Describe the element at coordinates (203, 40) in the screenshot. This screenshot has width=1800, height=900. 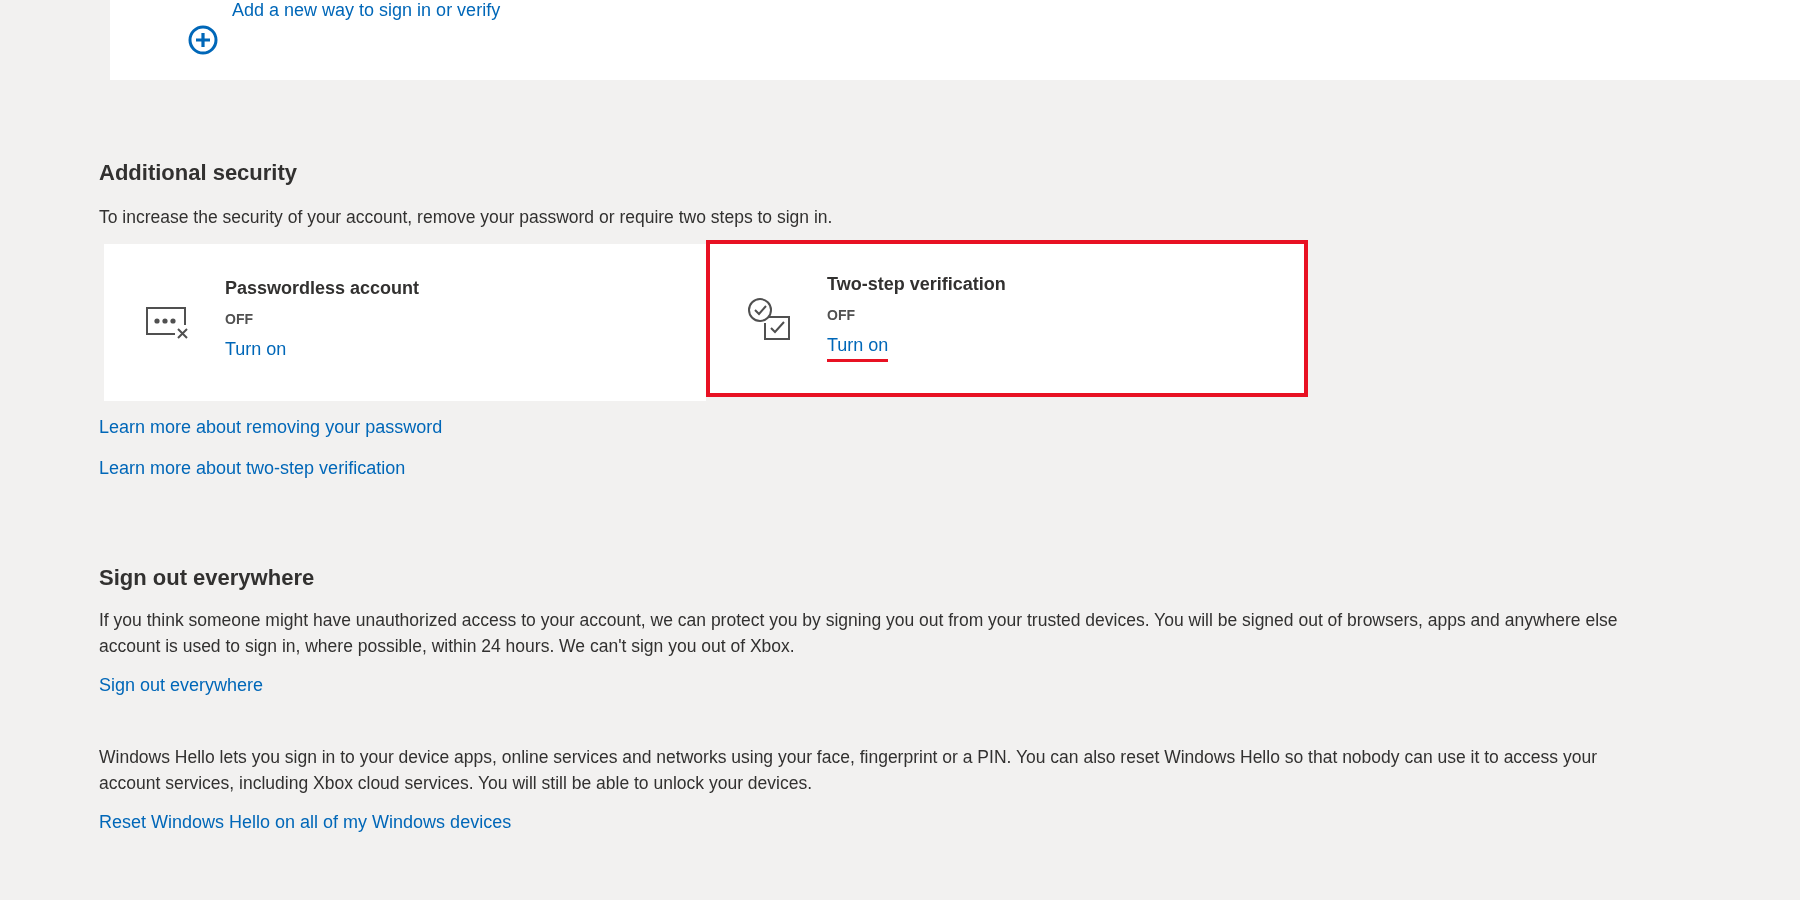
I see `add-icon` at that location.